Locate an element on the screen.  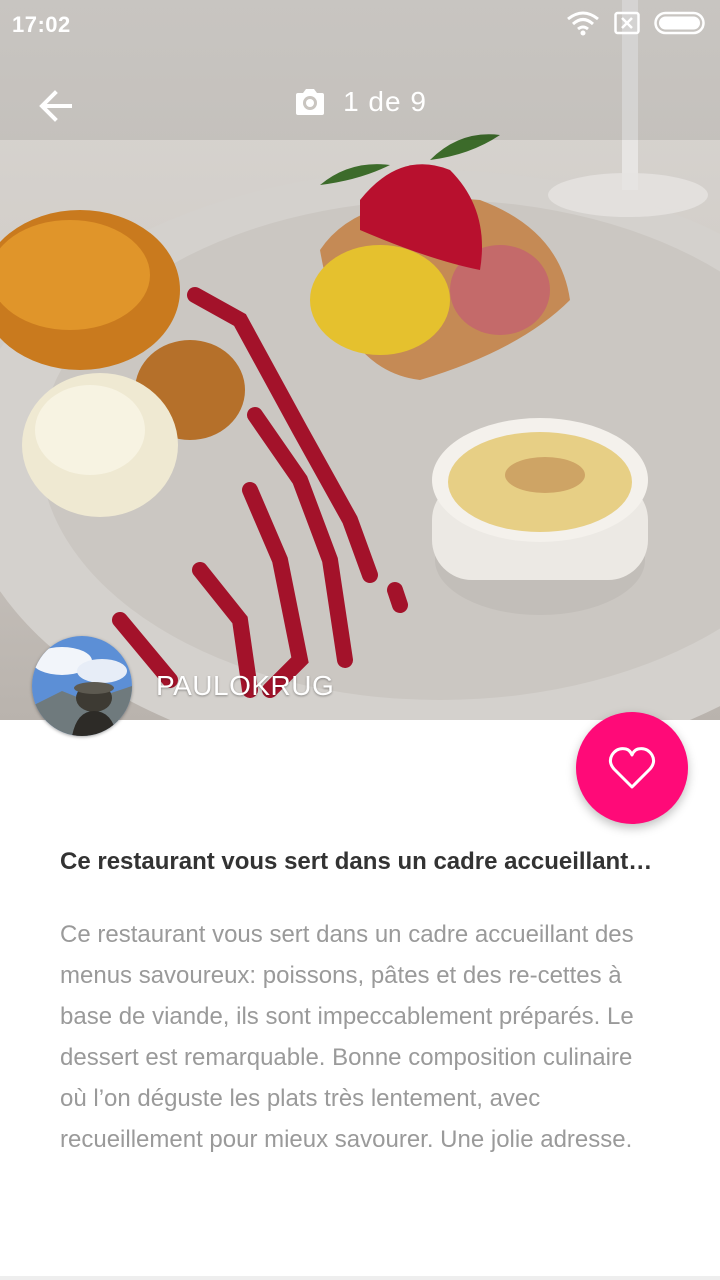
wifi-icon is located at coordinates (583, 23).